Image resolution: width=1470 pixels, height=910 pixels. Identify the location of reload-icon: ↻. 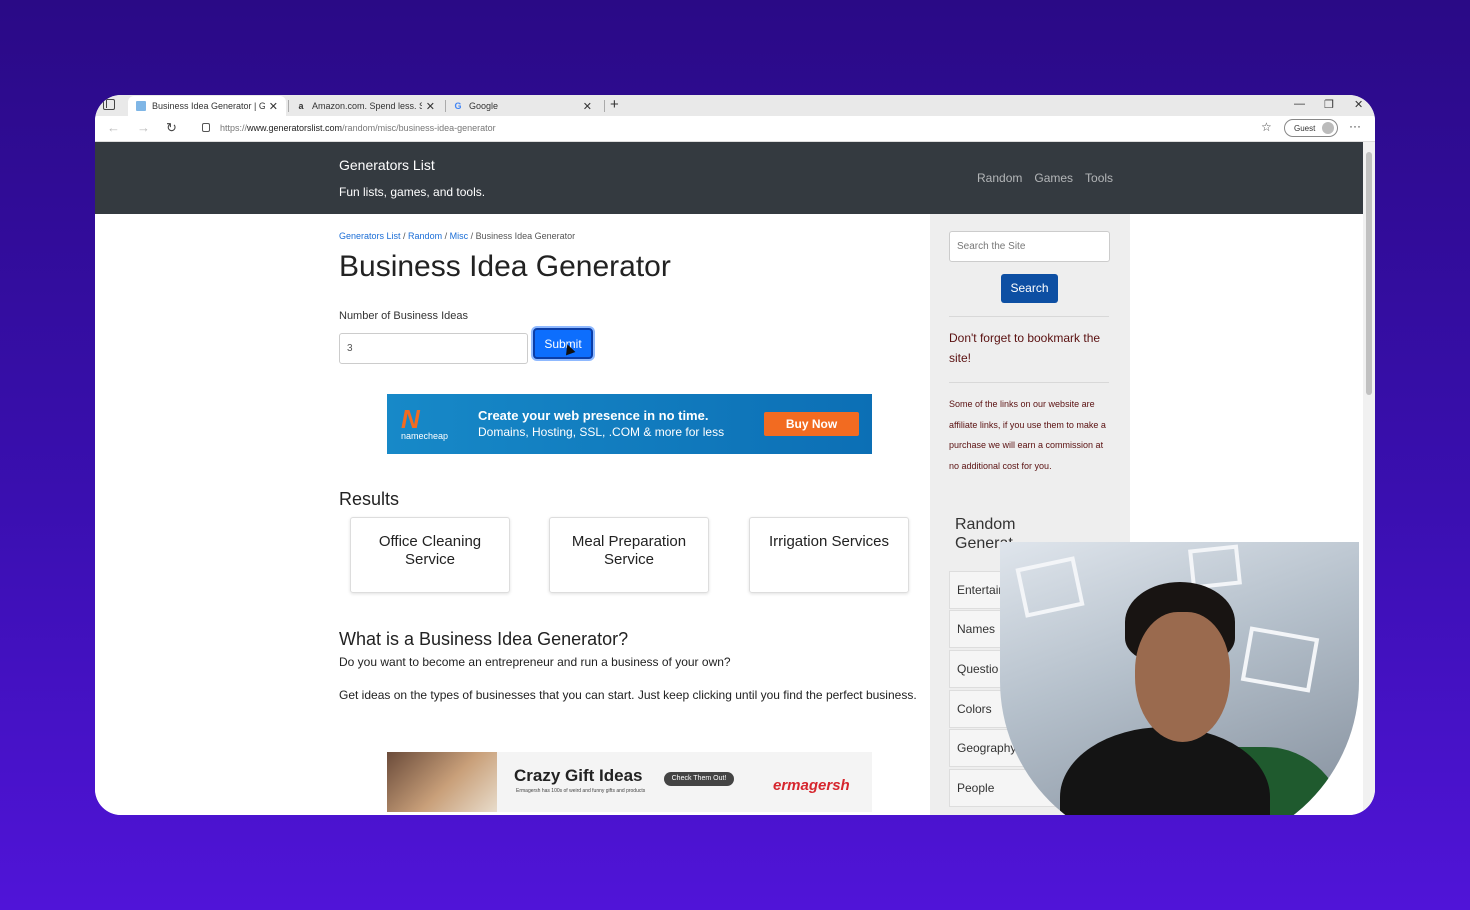
(171, 128).